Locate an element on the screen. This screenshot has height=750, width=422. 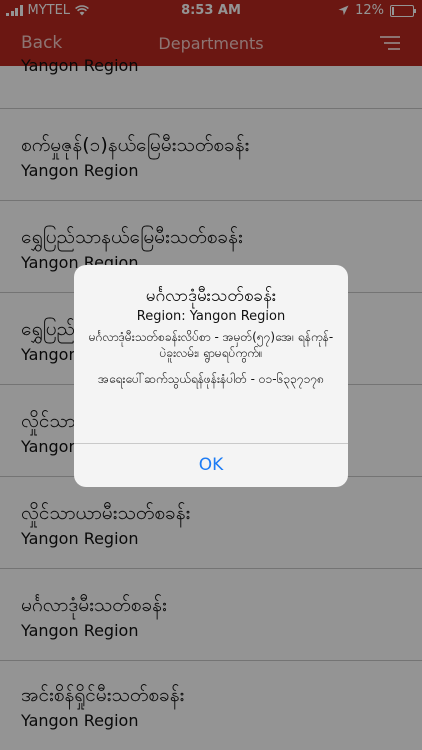
alert-title: မင်္ဂလာဒုံမီးသတ်စခန်း is located at coordinates (211, 296).